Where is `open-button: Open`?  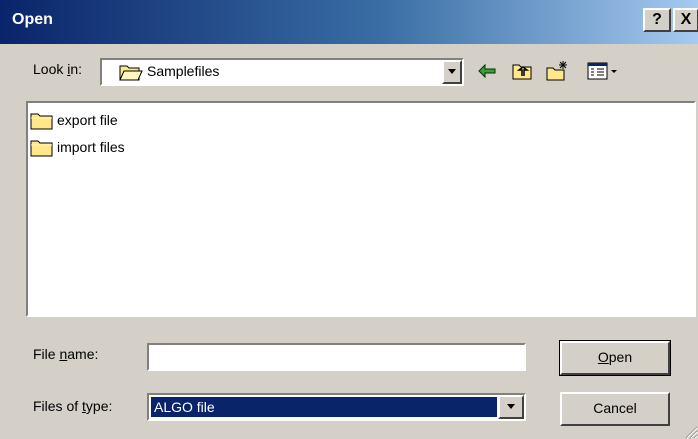 open-button: Open is located at coordinates (615, 358).